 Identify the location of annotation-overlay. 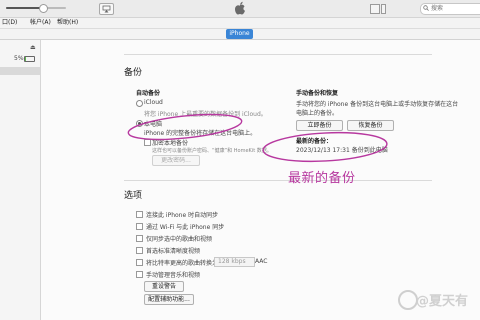
(257, 138).